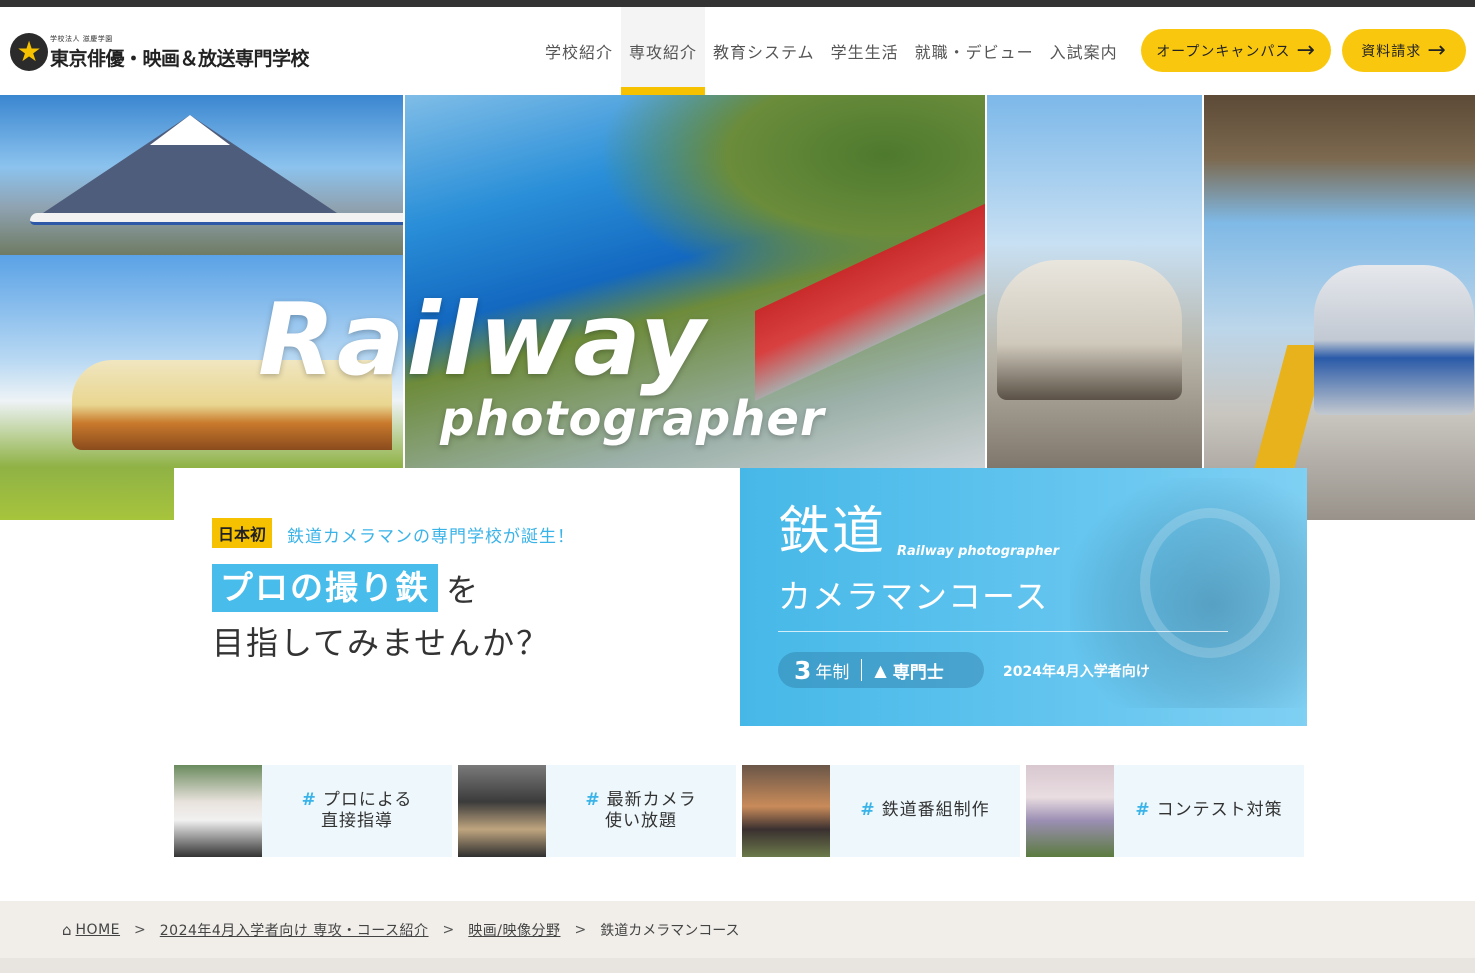 Image resolution: width=1475 pixels, height=973 pixels. What do you see at coordinates (918, 672) in the screenshot?
I see `course-degree: 専門士` at bounding box center [918, 672].